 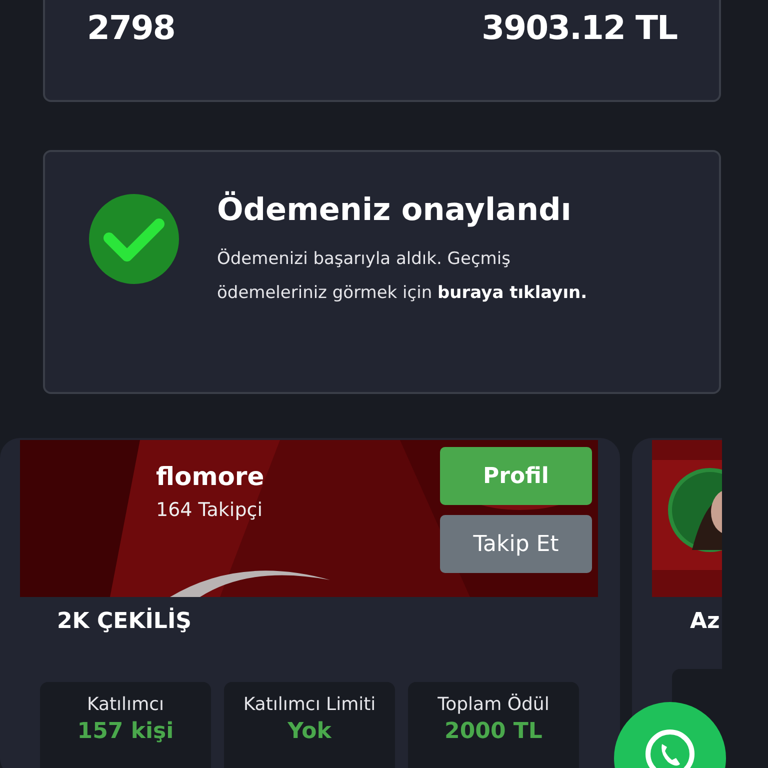 I want to click on stat-label: Katılımcı, so click(x=125, y=704).